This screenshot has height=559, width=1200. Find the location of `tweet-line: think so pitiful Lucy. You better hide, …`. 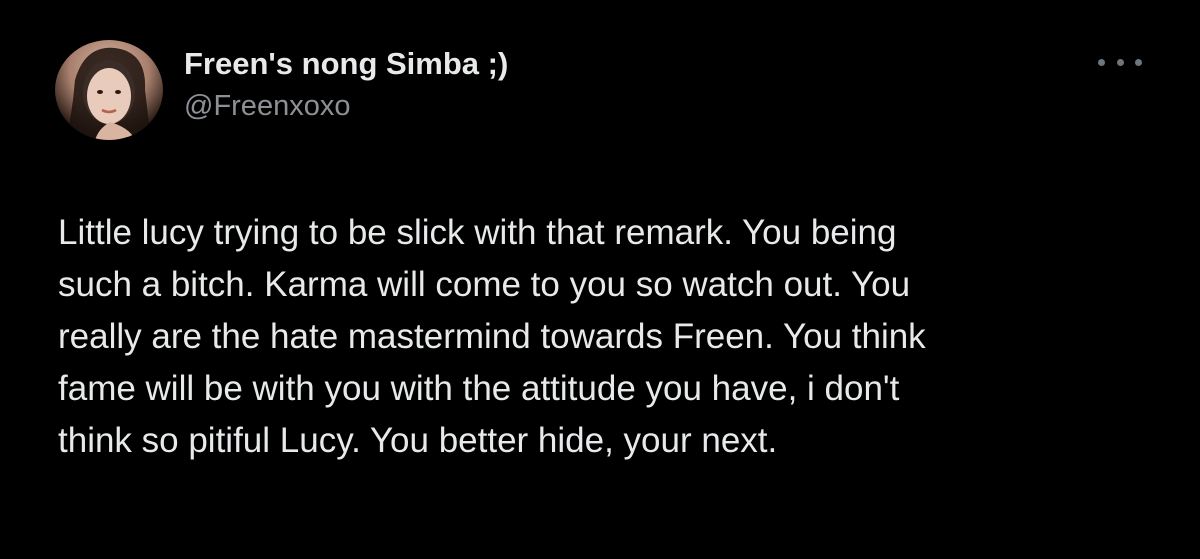

tweet-line: think so pitiful Lucy. You better hide, … is located at coordinates (418, 440).